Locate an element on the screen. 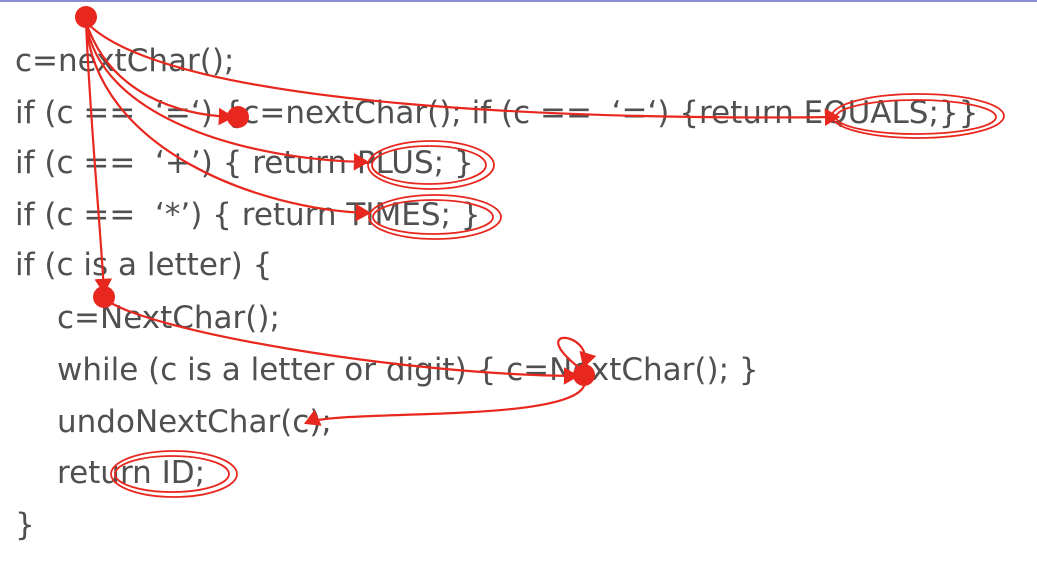 Image resolution: width=1037 pixels, height=578 pixels. transition-loop-to-id is located at coordinates (445, 402).